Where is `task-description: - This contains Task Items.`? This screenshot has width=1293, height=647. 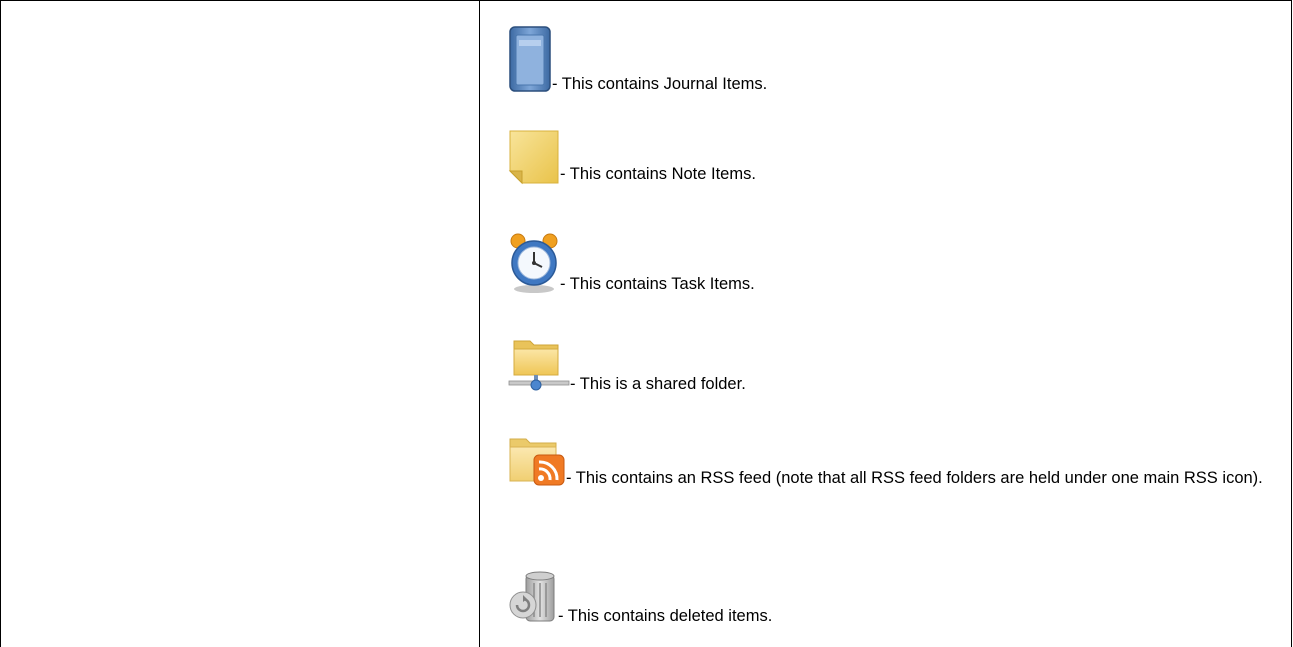 task-description: - This contains Task Items. is located at coordinates (657, 284).